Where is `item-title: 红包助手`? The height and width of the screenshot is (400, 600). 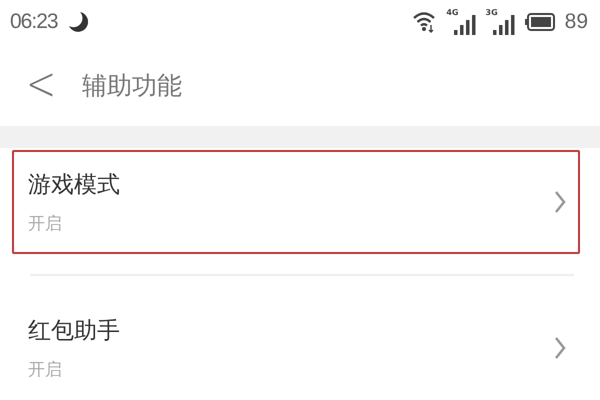 item-title: 红包助手 is located at coordinates (74, 331).